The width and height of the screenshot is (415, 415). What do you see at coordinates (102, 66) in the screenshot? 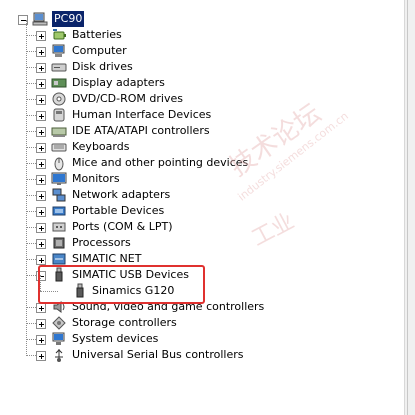
I see `tree-category-label: Disk drives` at bounding box center [102, 66].